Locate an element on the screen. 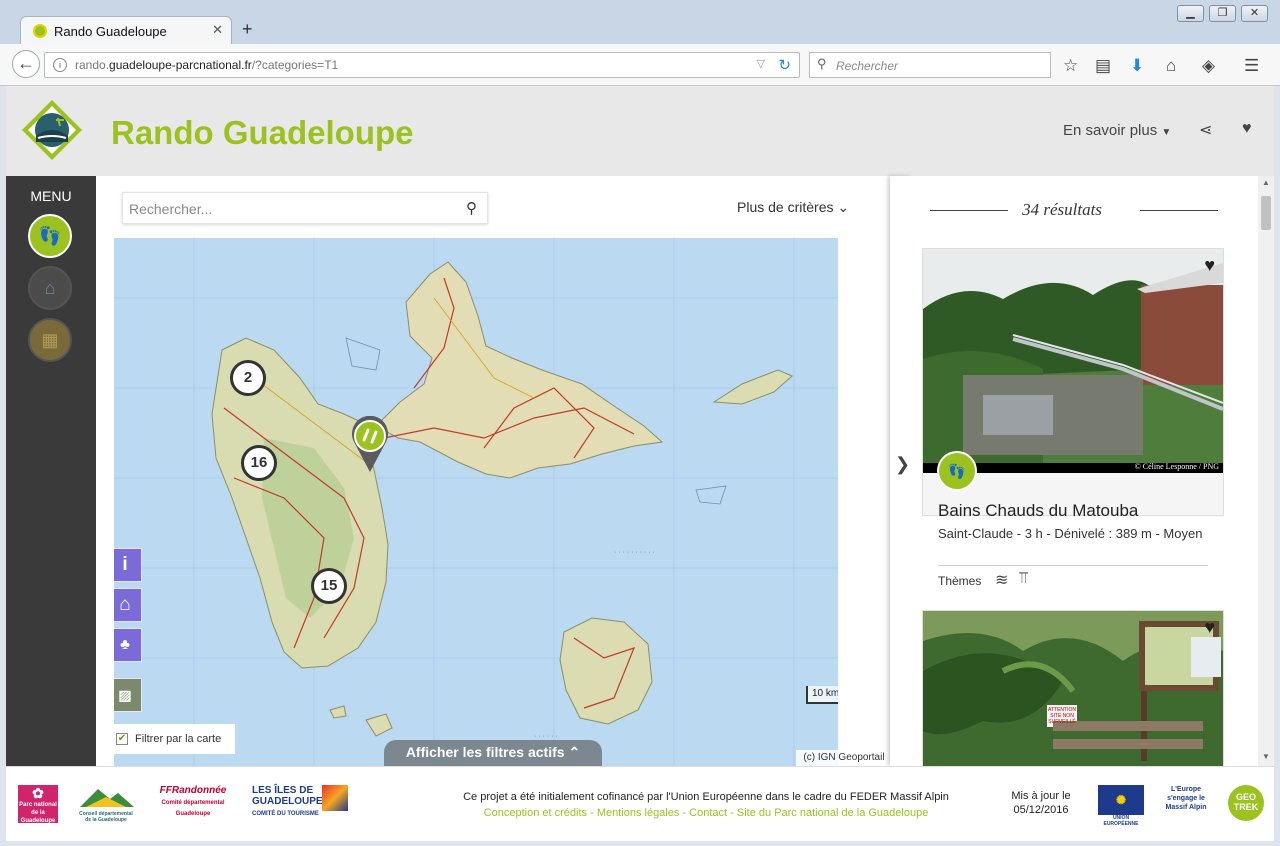  home-icon: ⌂ is located at coordinates (1171, 66).